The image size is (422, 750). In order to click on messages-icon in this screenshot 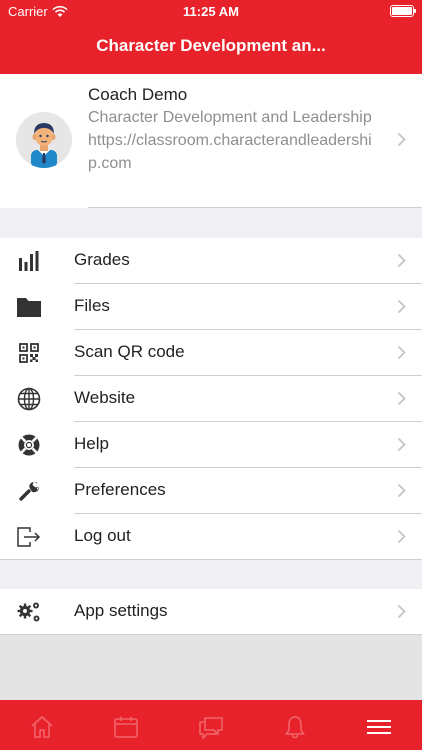, I will do `click(211, 728)`.